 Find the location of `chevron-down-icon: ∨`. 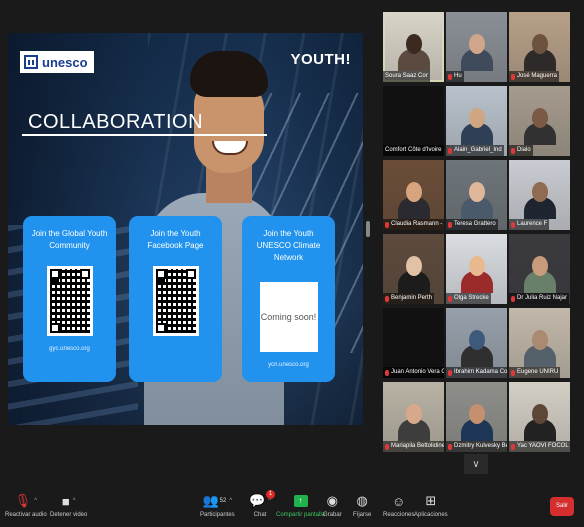

chevron-down-icon: ∨ is located at coordinates (476, 464).